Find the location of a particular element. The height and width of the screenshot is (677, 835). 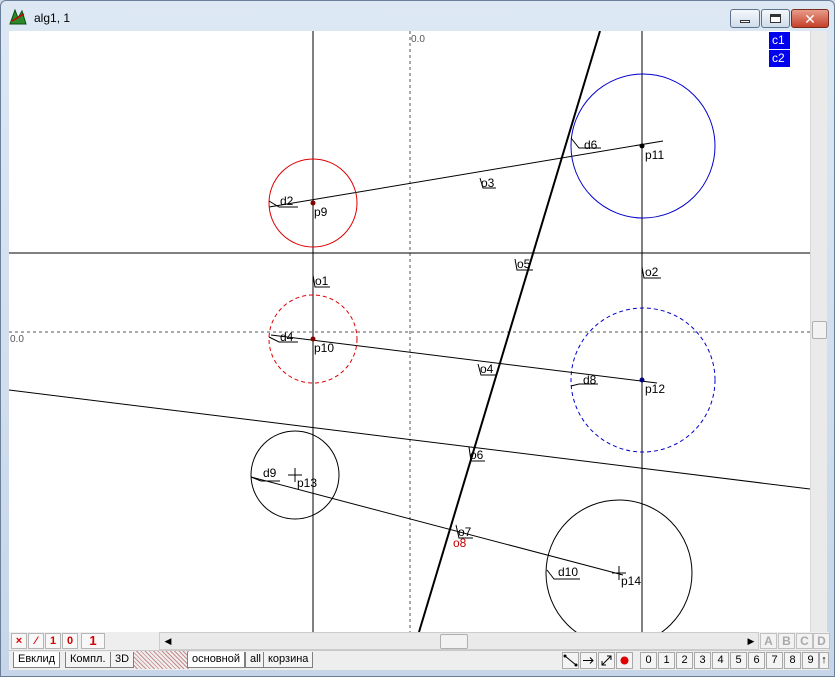

legend-item-c2: c2 is located at coordinates (779, 58).